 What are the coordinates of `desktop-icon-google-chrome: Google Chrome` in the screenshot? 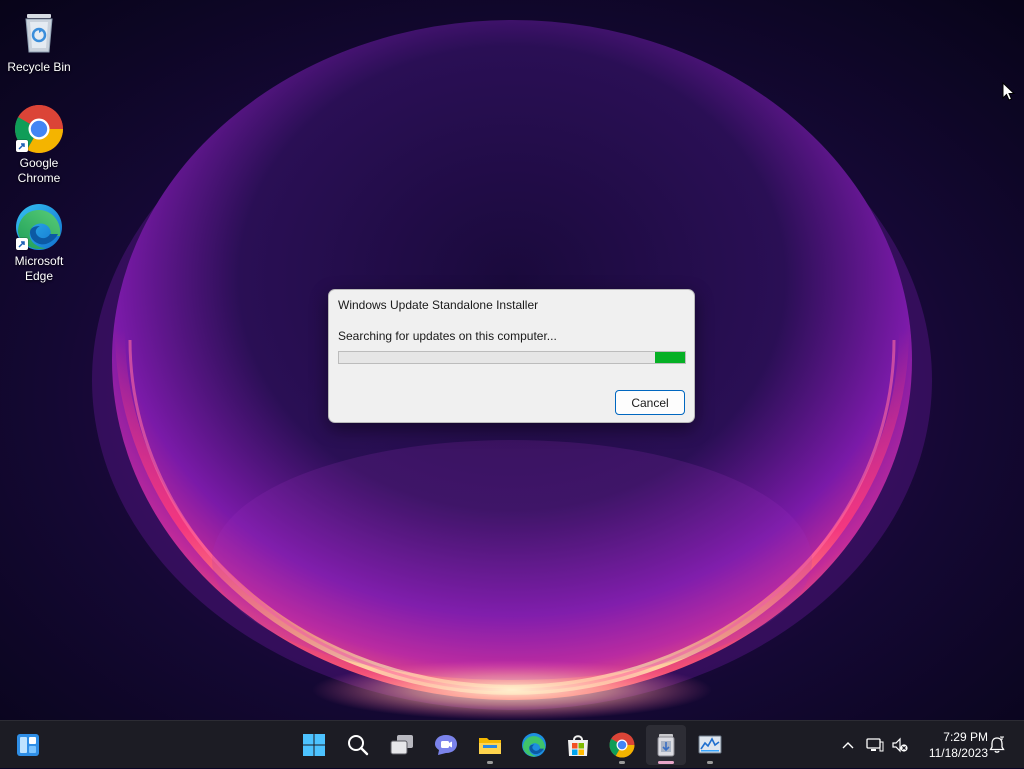 It's located at (39, 145).